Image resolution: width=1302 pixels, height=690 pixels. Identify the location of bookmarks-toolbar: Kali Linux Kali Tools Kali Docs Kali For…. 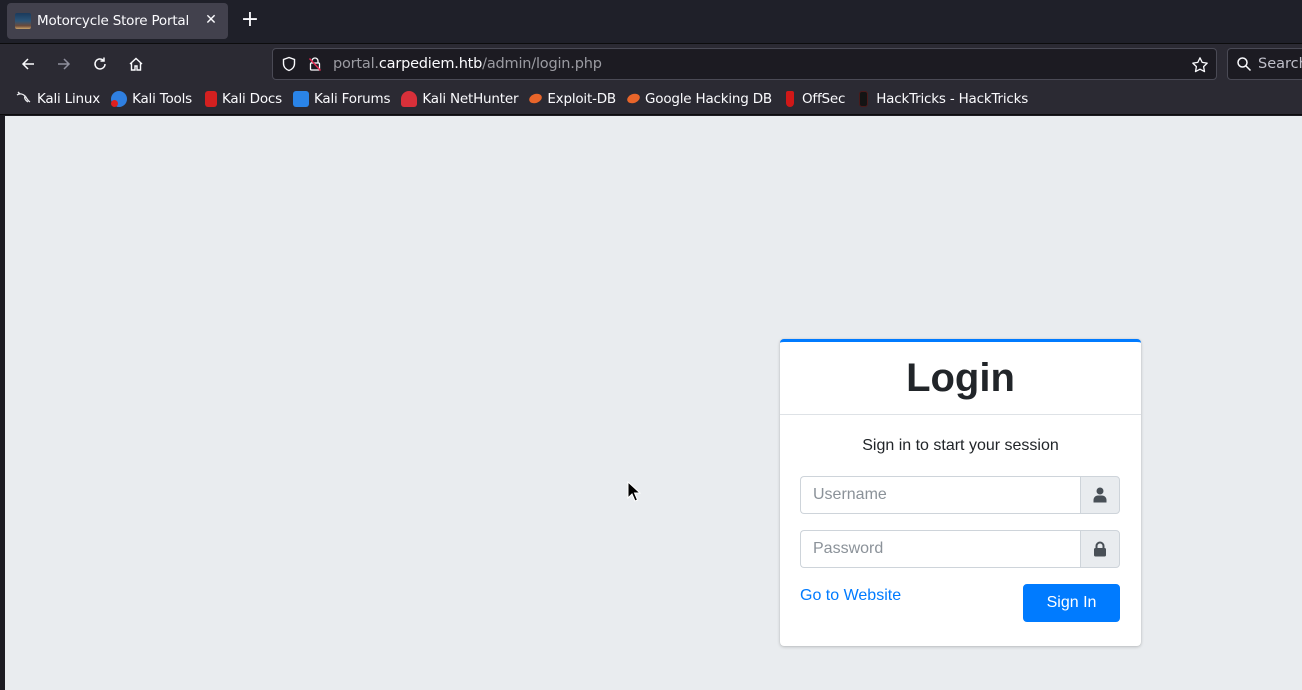
(651, 99).